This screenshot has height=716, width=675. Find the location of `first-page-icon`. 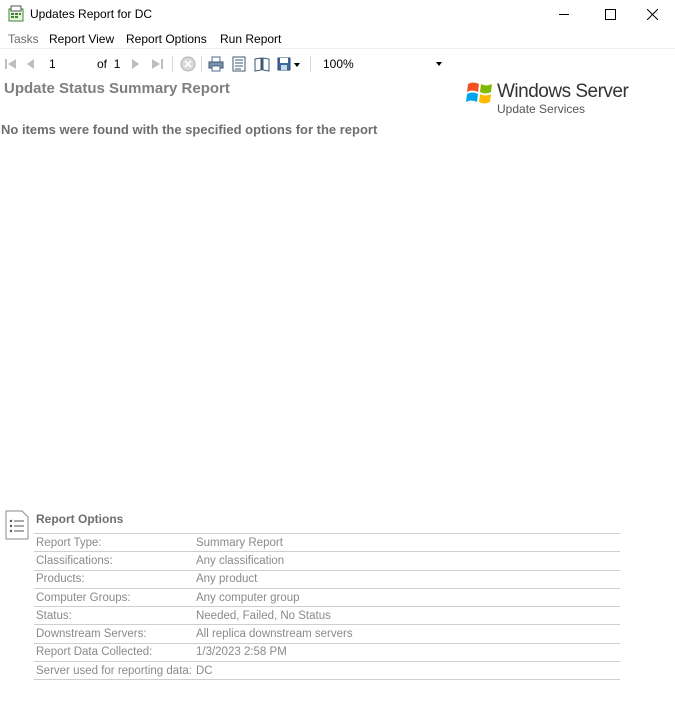

first-page-icon is located at coordinates (11, 64).